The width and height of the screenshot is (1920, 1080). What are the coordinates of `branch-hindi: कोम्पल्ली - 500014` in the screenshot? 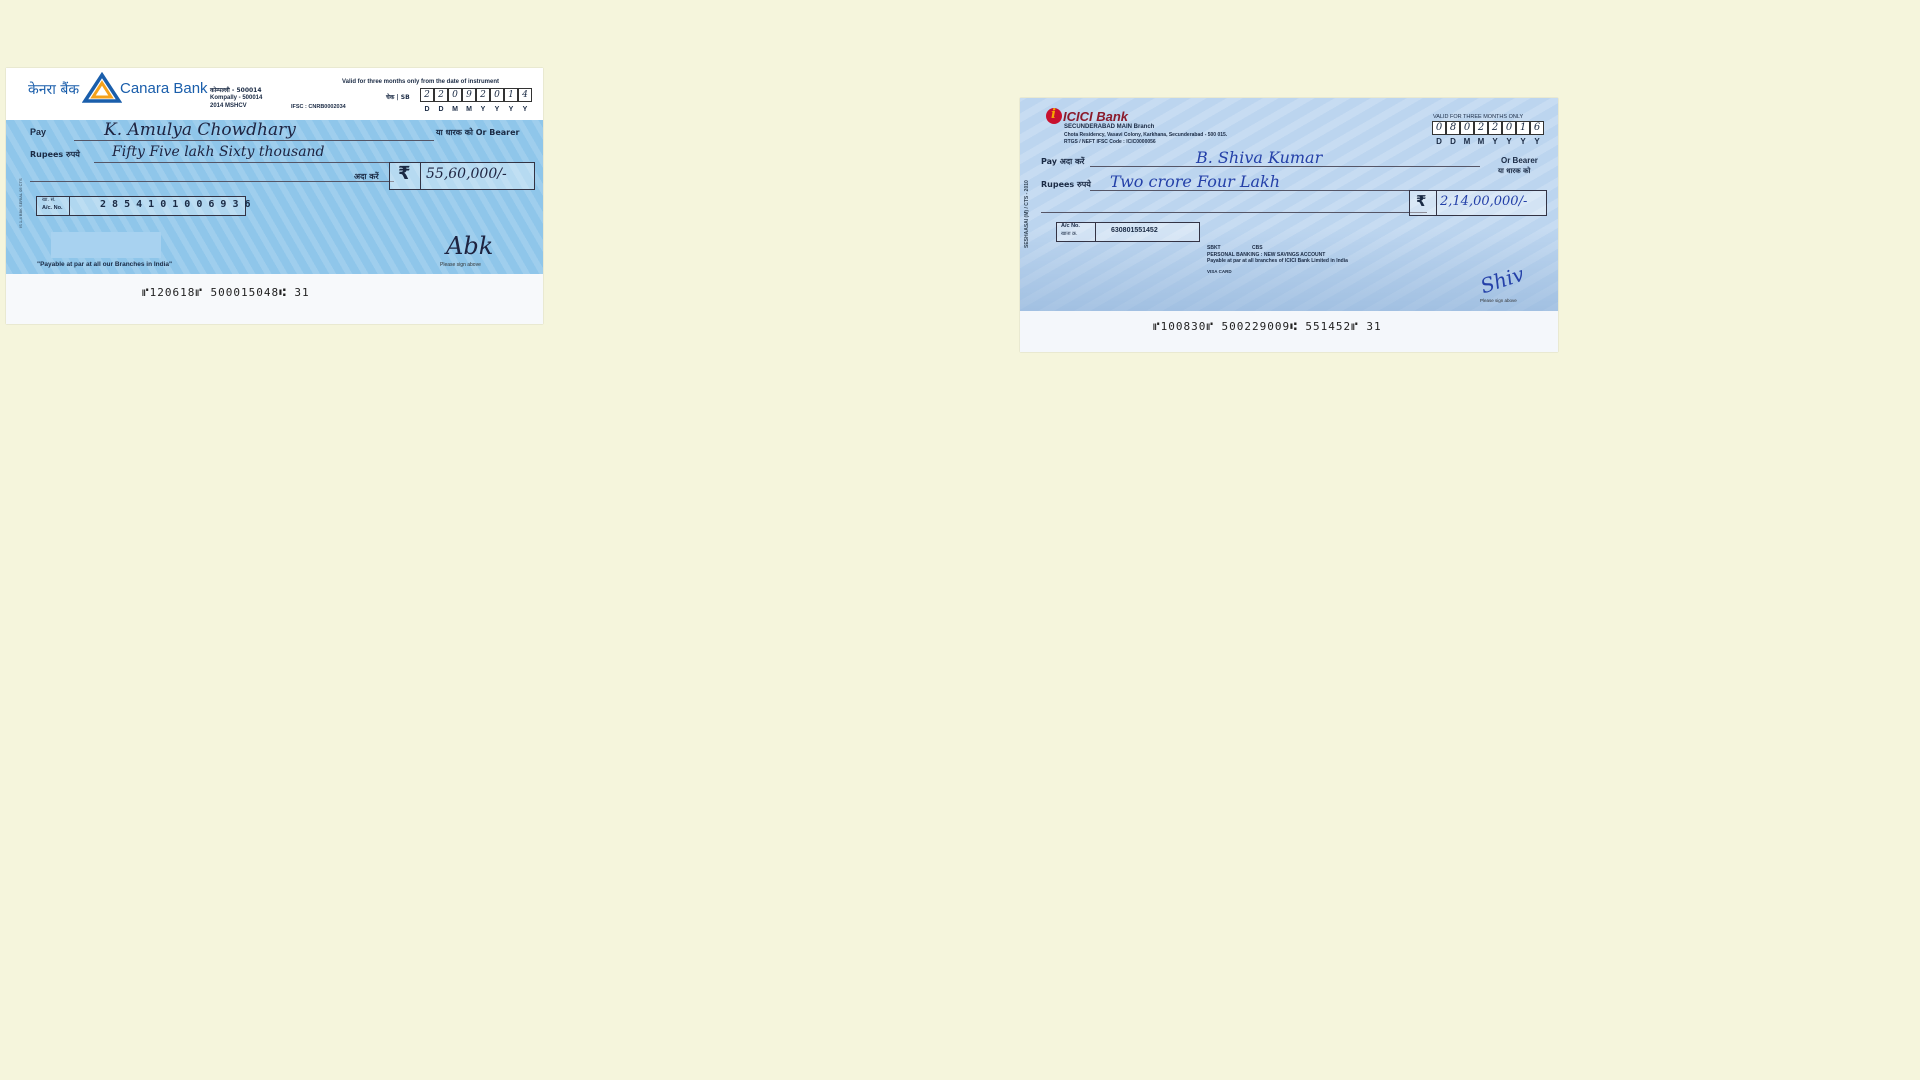 It's located at (236, 90).